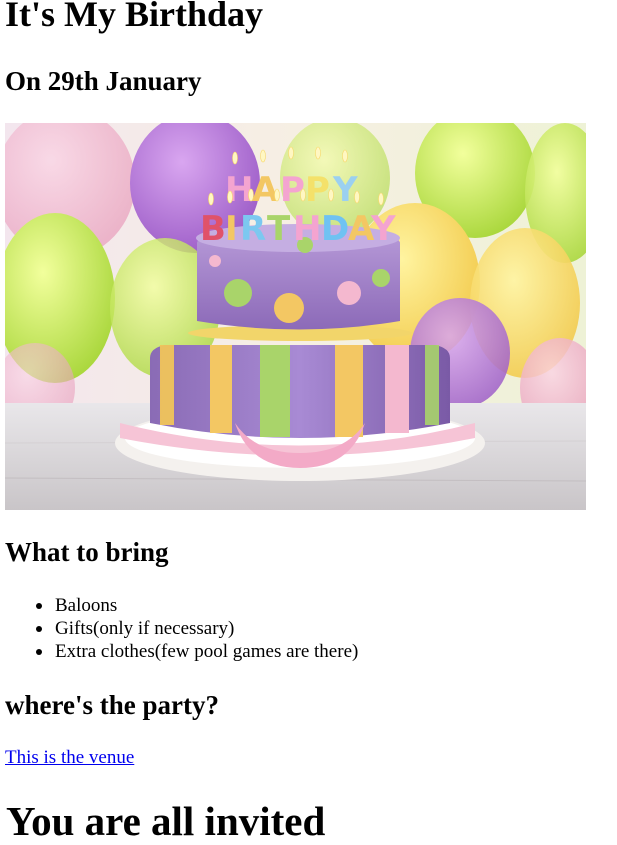 The image size is (617, 845). What do you see at coordinates (112, 705) in the screenshot?
I see `party-location-heading: where's the party?` at bounding box center [112, 705].